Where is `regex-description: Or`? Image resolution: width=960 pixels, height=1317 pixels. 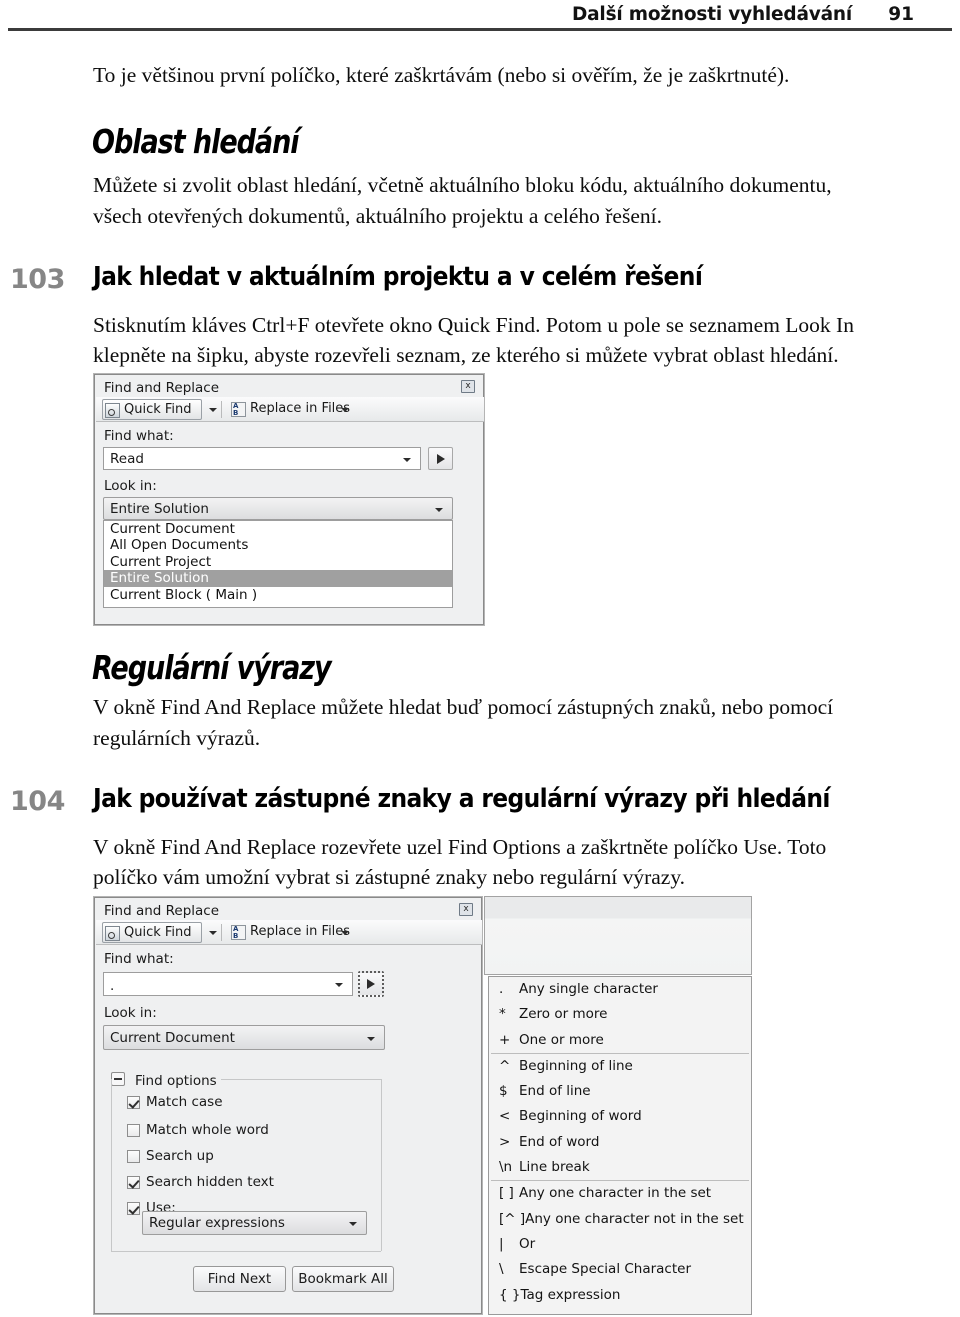
regex-description: Or is located at coordinates (527, 1243).